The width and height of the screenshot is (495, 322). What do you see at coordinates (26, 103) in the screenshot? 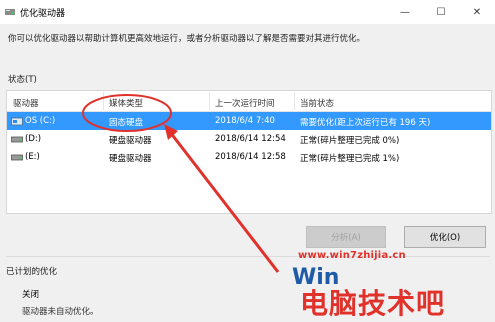
I see `column-header-drive: 驱动器` at bounding box center [26, 103].